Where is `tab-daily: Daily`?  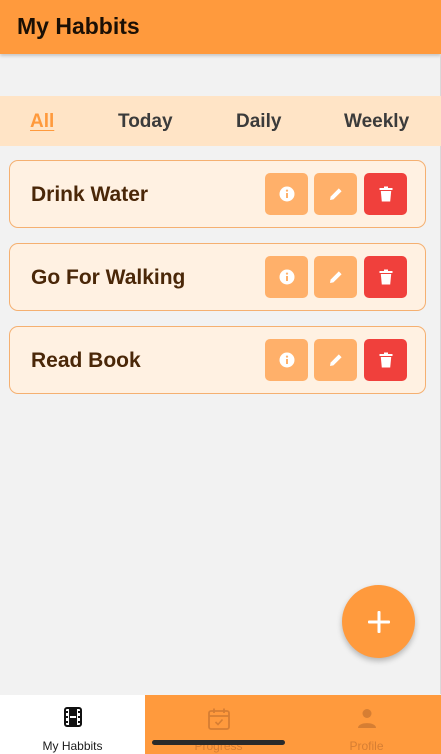 tab-daily: Daily is located at coordinates (258, 122).